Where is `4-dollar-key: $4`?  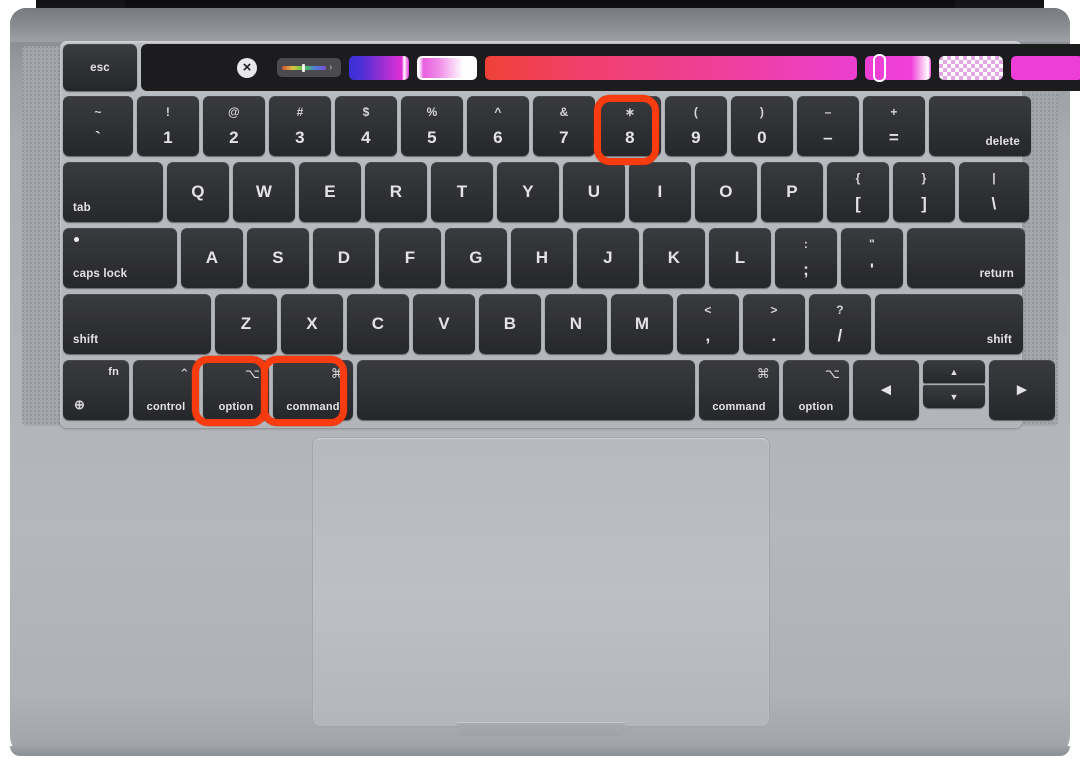 4-dollar-key: $4 is located at coordinates (366, 126).